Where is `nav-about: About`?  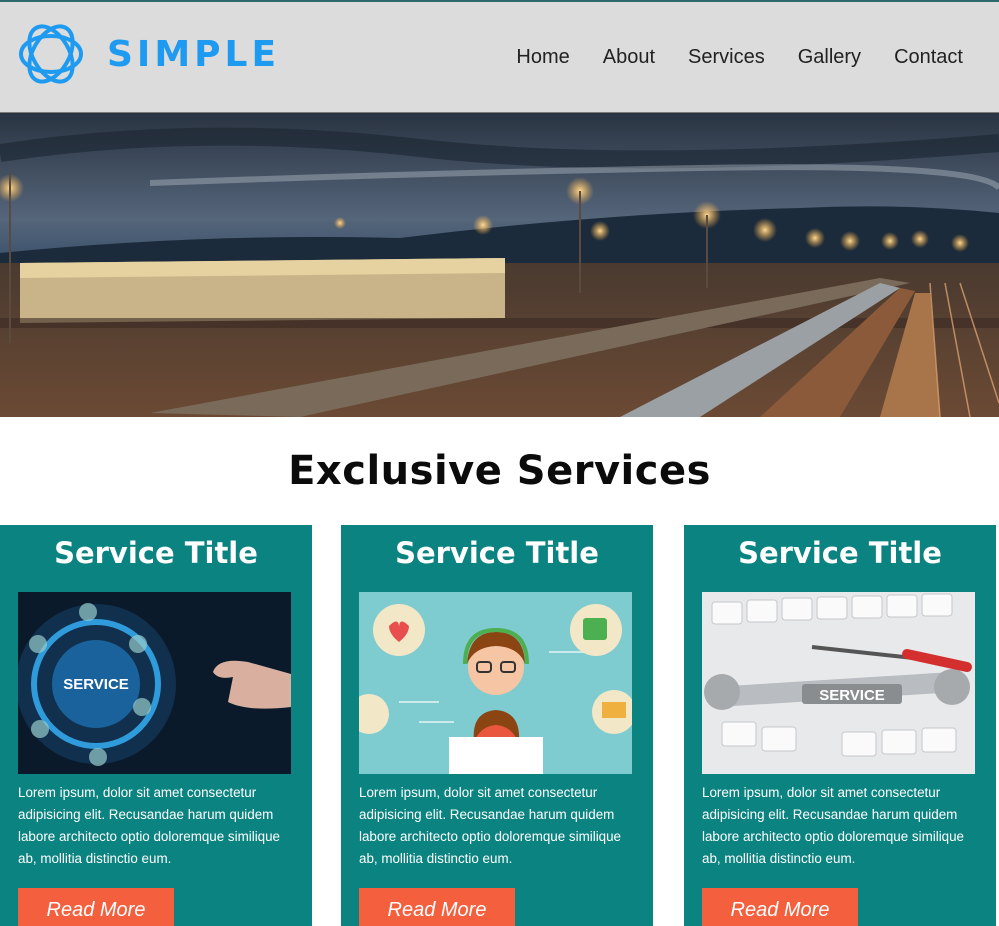 nav-about: About is located at coordinates (629, 57).